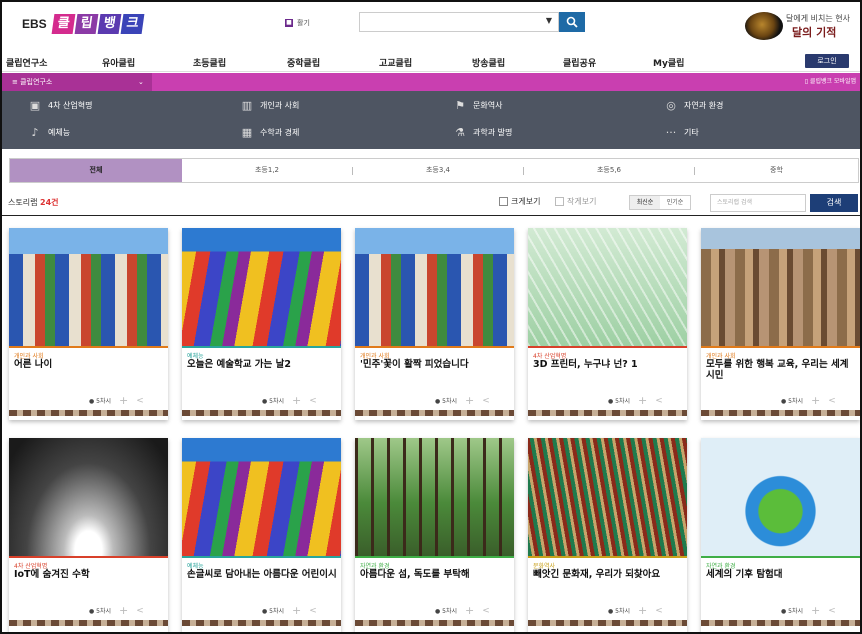  What do you see at coordinates (435, 364) in the screenshot?
I see `card-title: '민주'꽃이 활짝 피었습니다` at bounding box center [435, 364].